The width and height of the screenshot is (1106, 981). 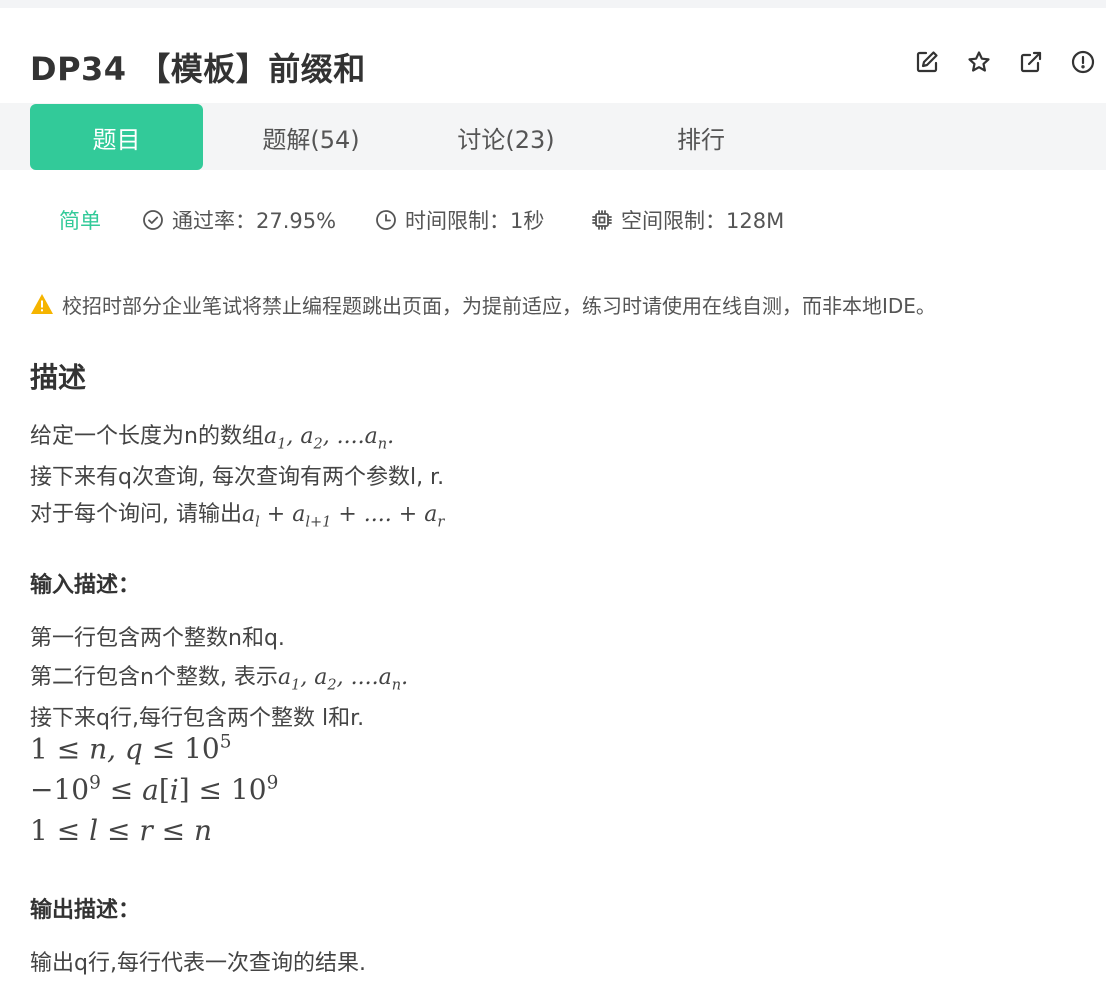 I want to click on share-icon, so click(x=1031, y=62).